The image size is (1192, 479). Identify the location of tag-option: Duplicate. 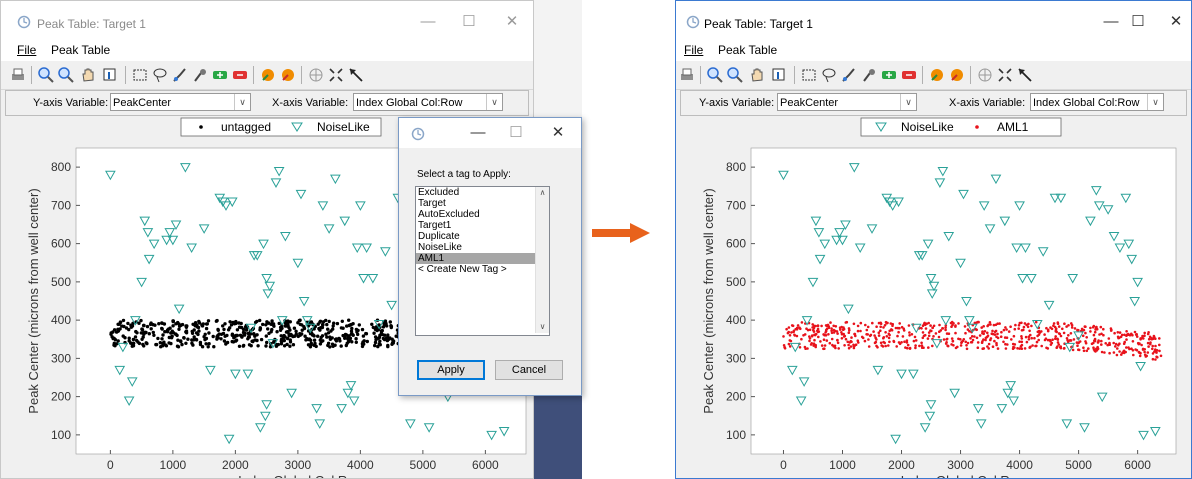
(482, 236).